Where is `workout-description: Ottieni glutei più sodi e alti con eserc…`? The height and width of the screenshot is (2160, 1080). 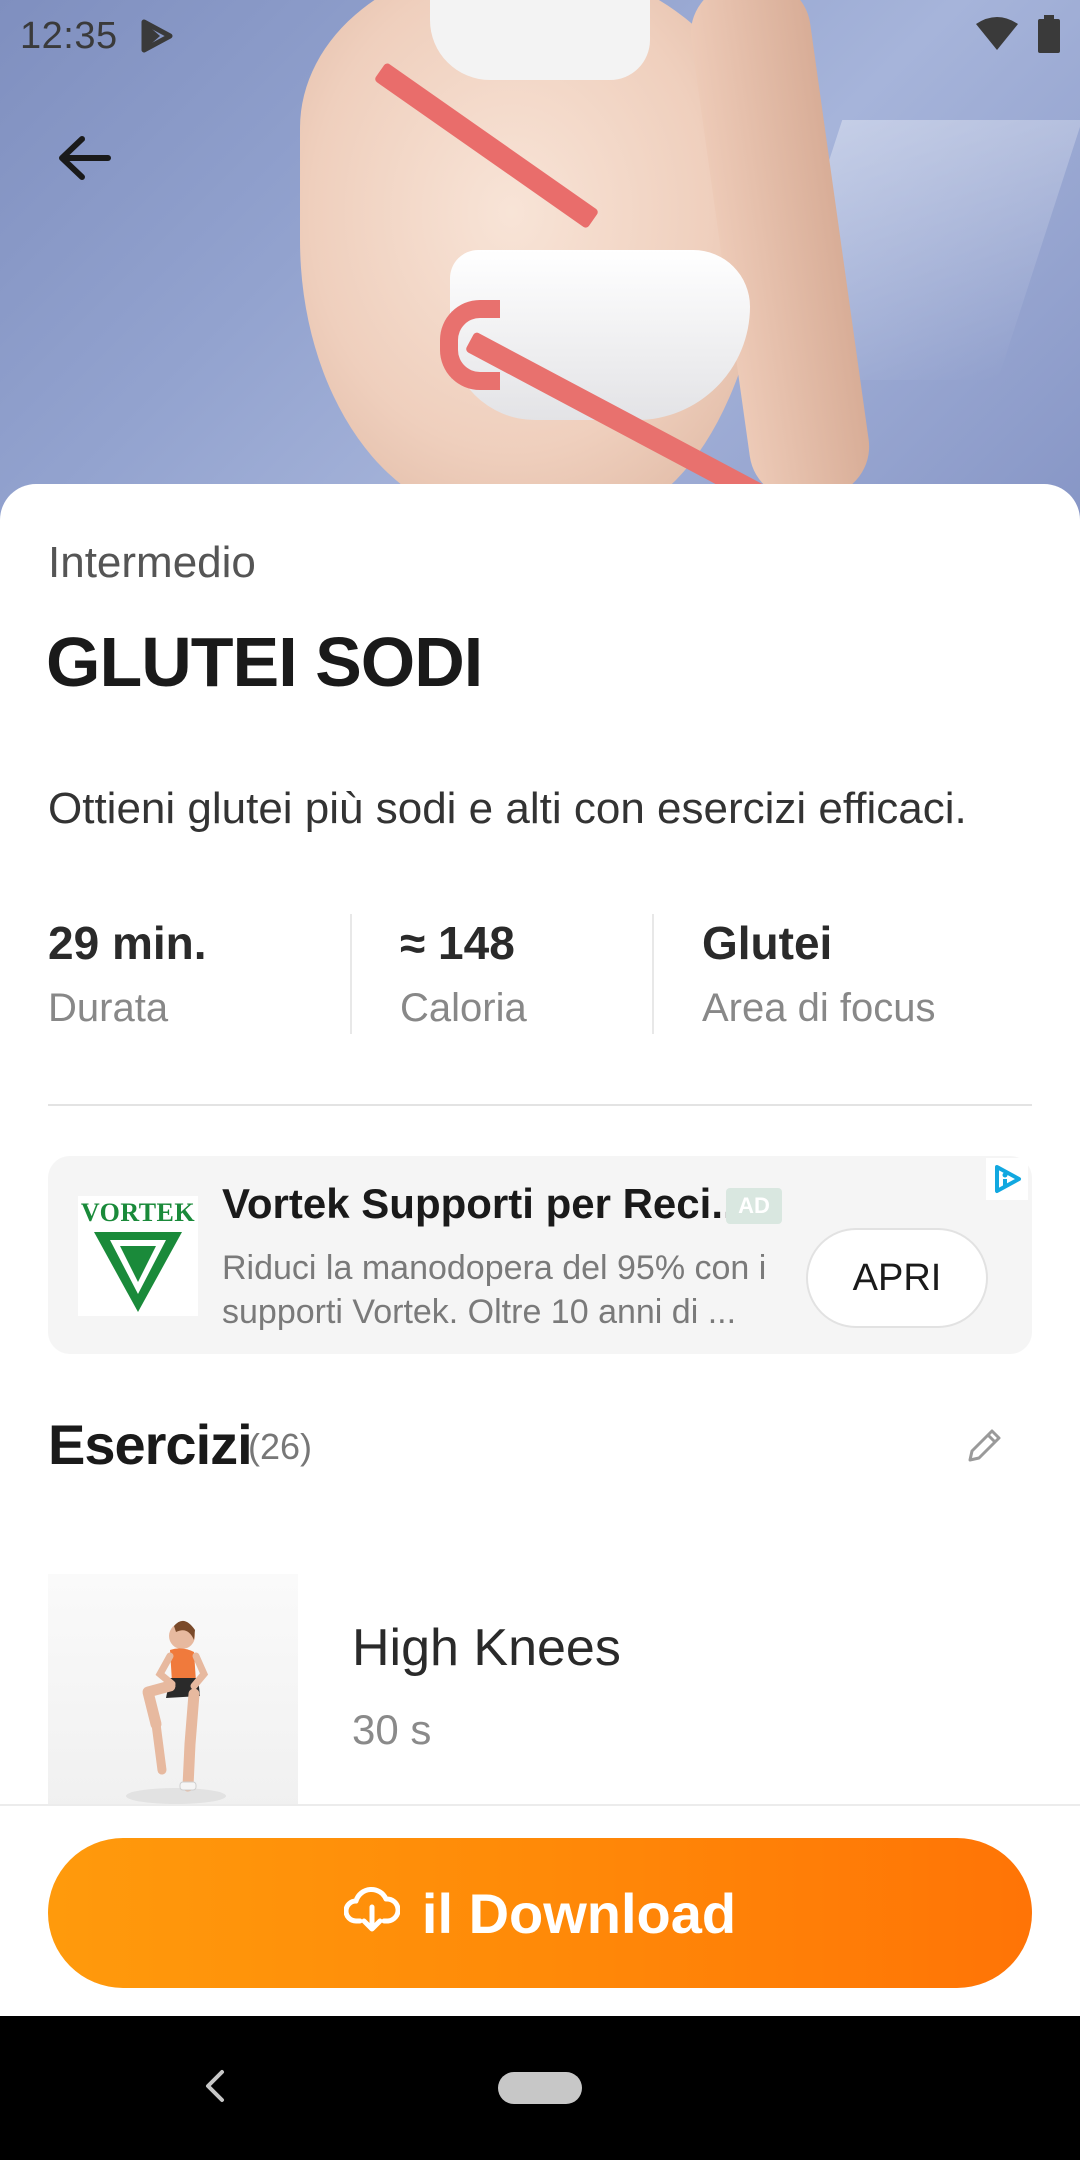 workout-description: Ottieni glutei più sodi e alti con eserc… is located at coordinates (507, 808).